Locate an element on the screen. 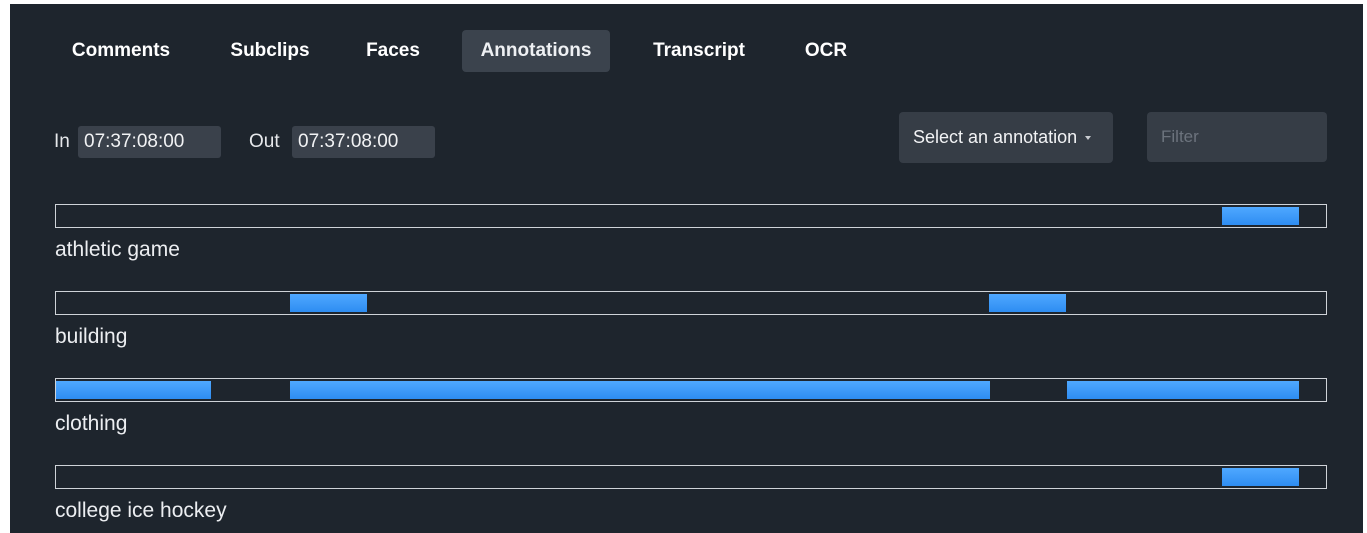 The height and width of the screenshot is (533, 1367). annotation-track-clothing is located at coordinates (691, 390).